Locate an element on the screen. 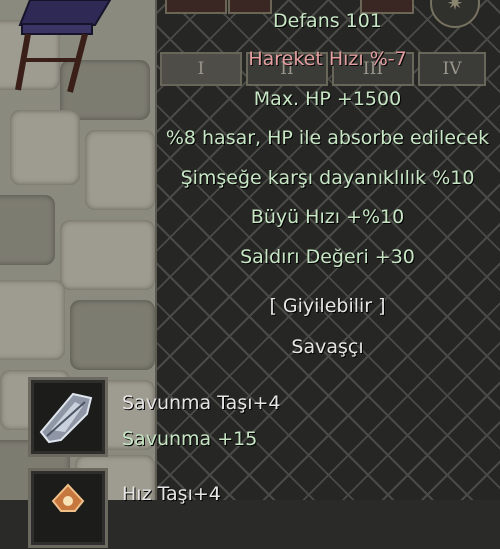 This screenshot has height=549, width=500. defense-stone-icon is located at coordinates (66, 418).